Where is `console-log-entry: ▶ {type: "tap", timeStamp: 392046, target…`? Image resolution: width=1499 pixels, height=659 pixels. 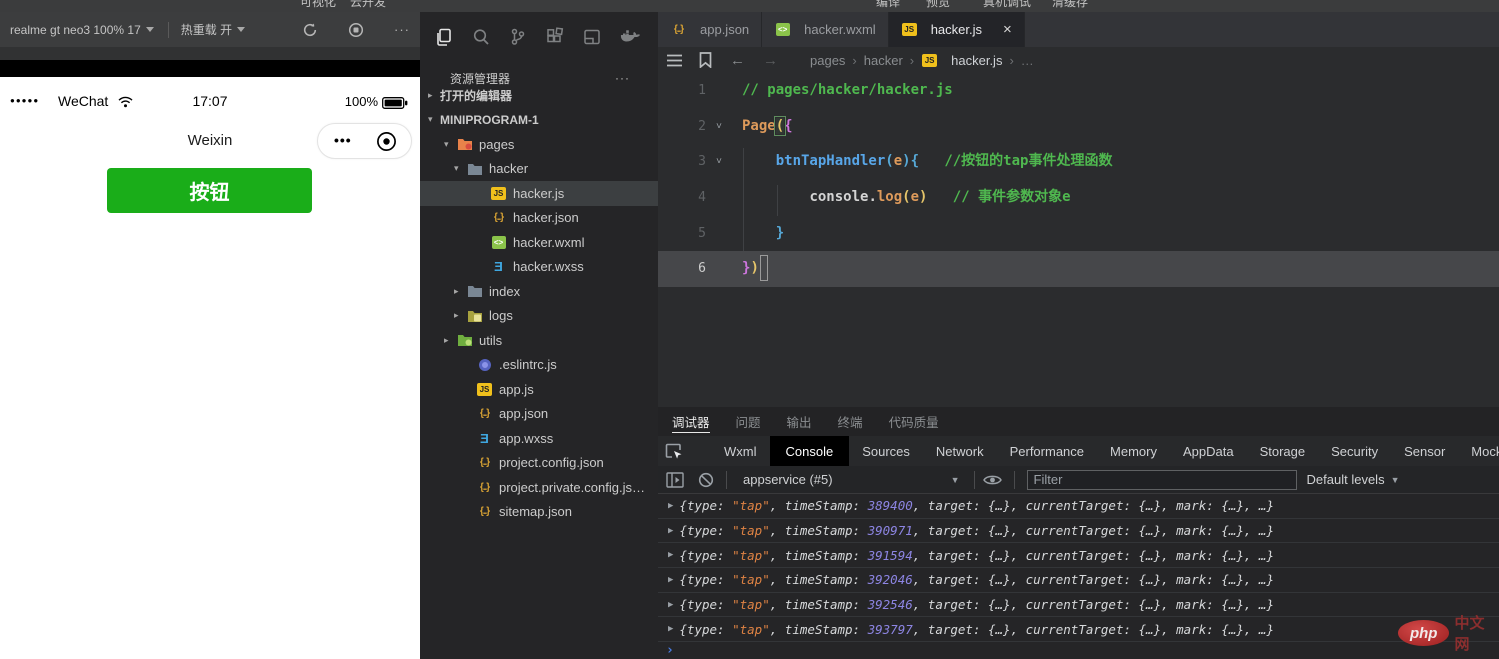 console-log-entry: ▶ {type: "tap", timeStamp: 392046, target… is located at coordinates (1078, 580).